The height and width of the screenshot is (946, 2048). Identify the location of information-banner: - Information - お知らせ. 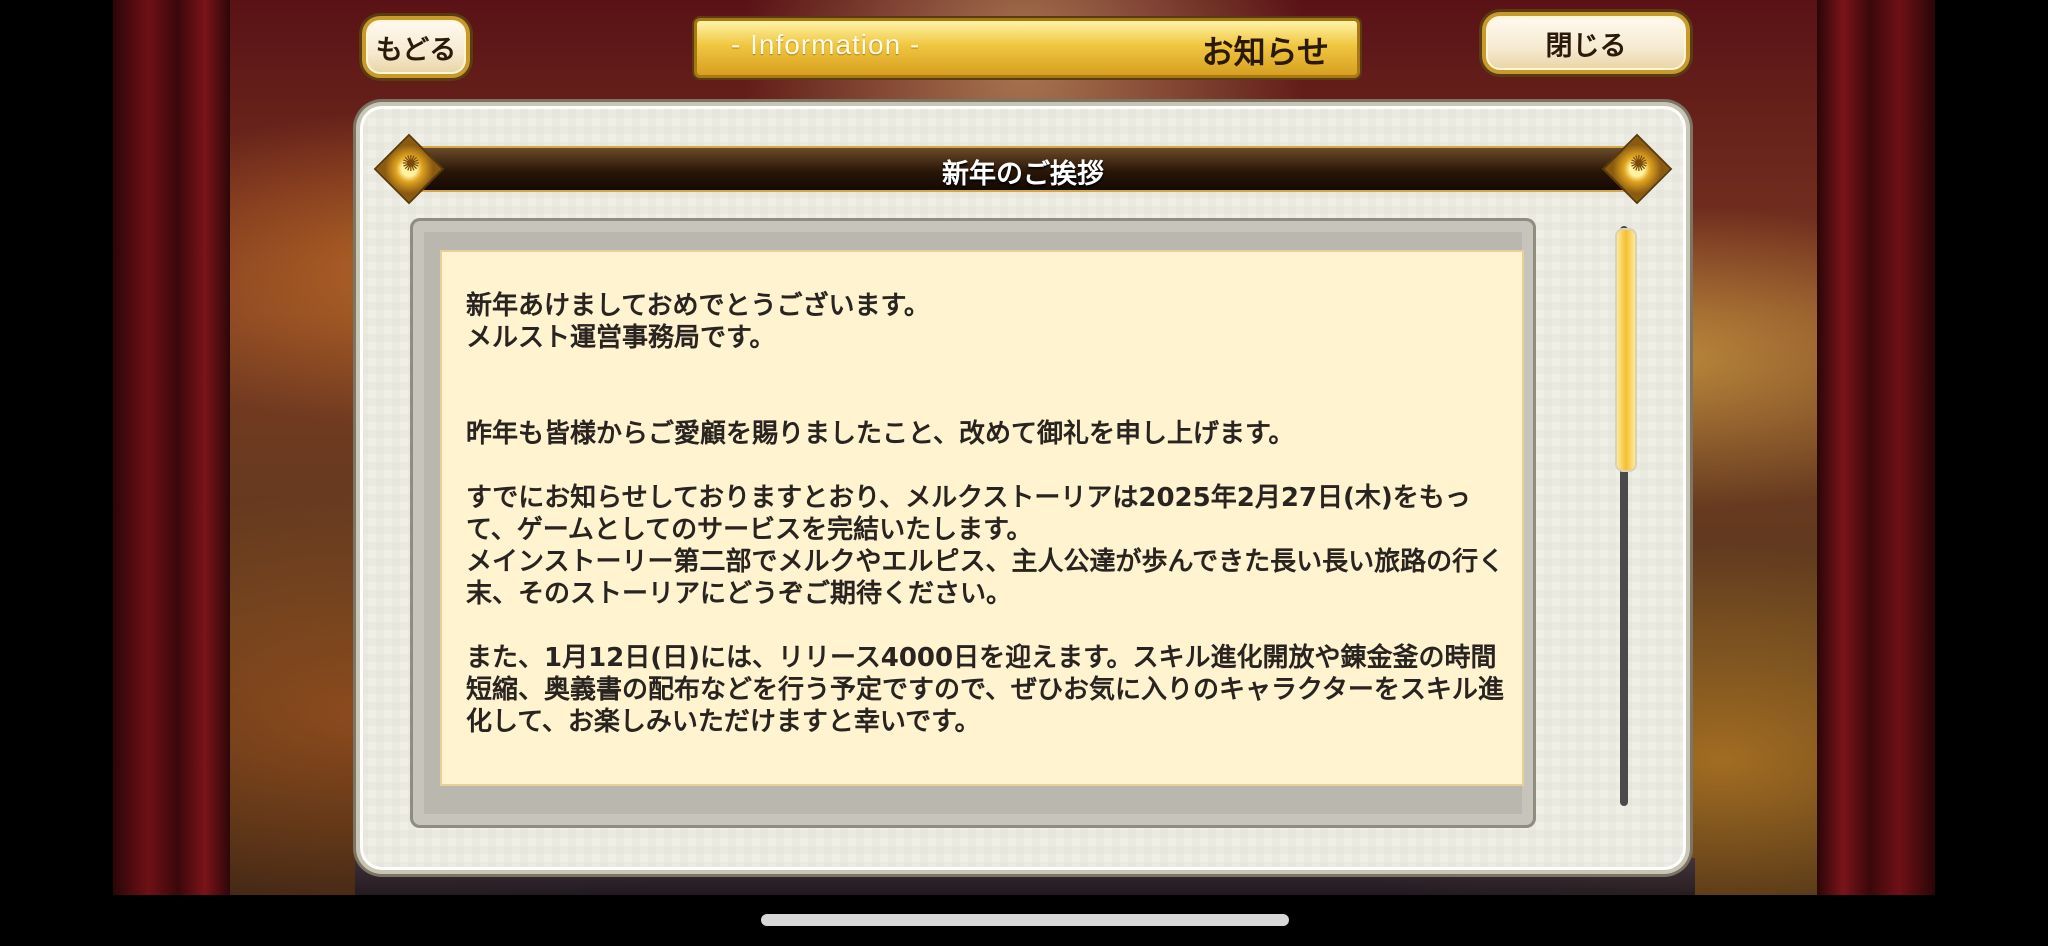
(1027, 48).